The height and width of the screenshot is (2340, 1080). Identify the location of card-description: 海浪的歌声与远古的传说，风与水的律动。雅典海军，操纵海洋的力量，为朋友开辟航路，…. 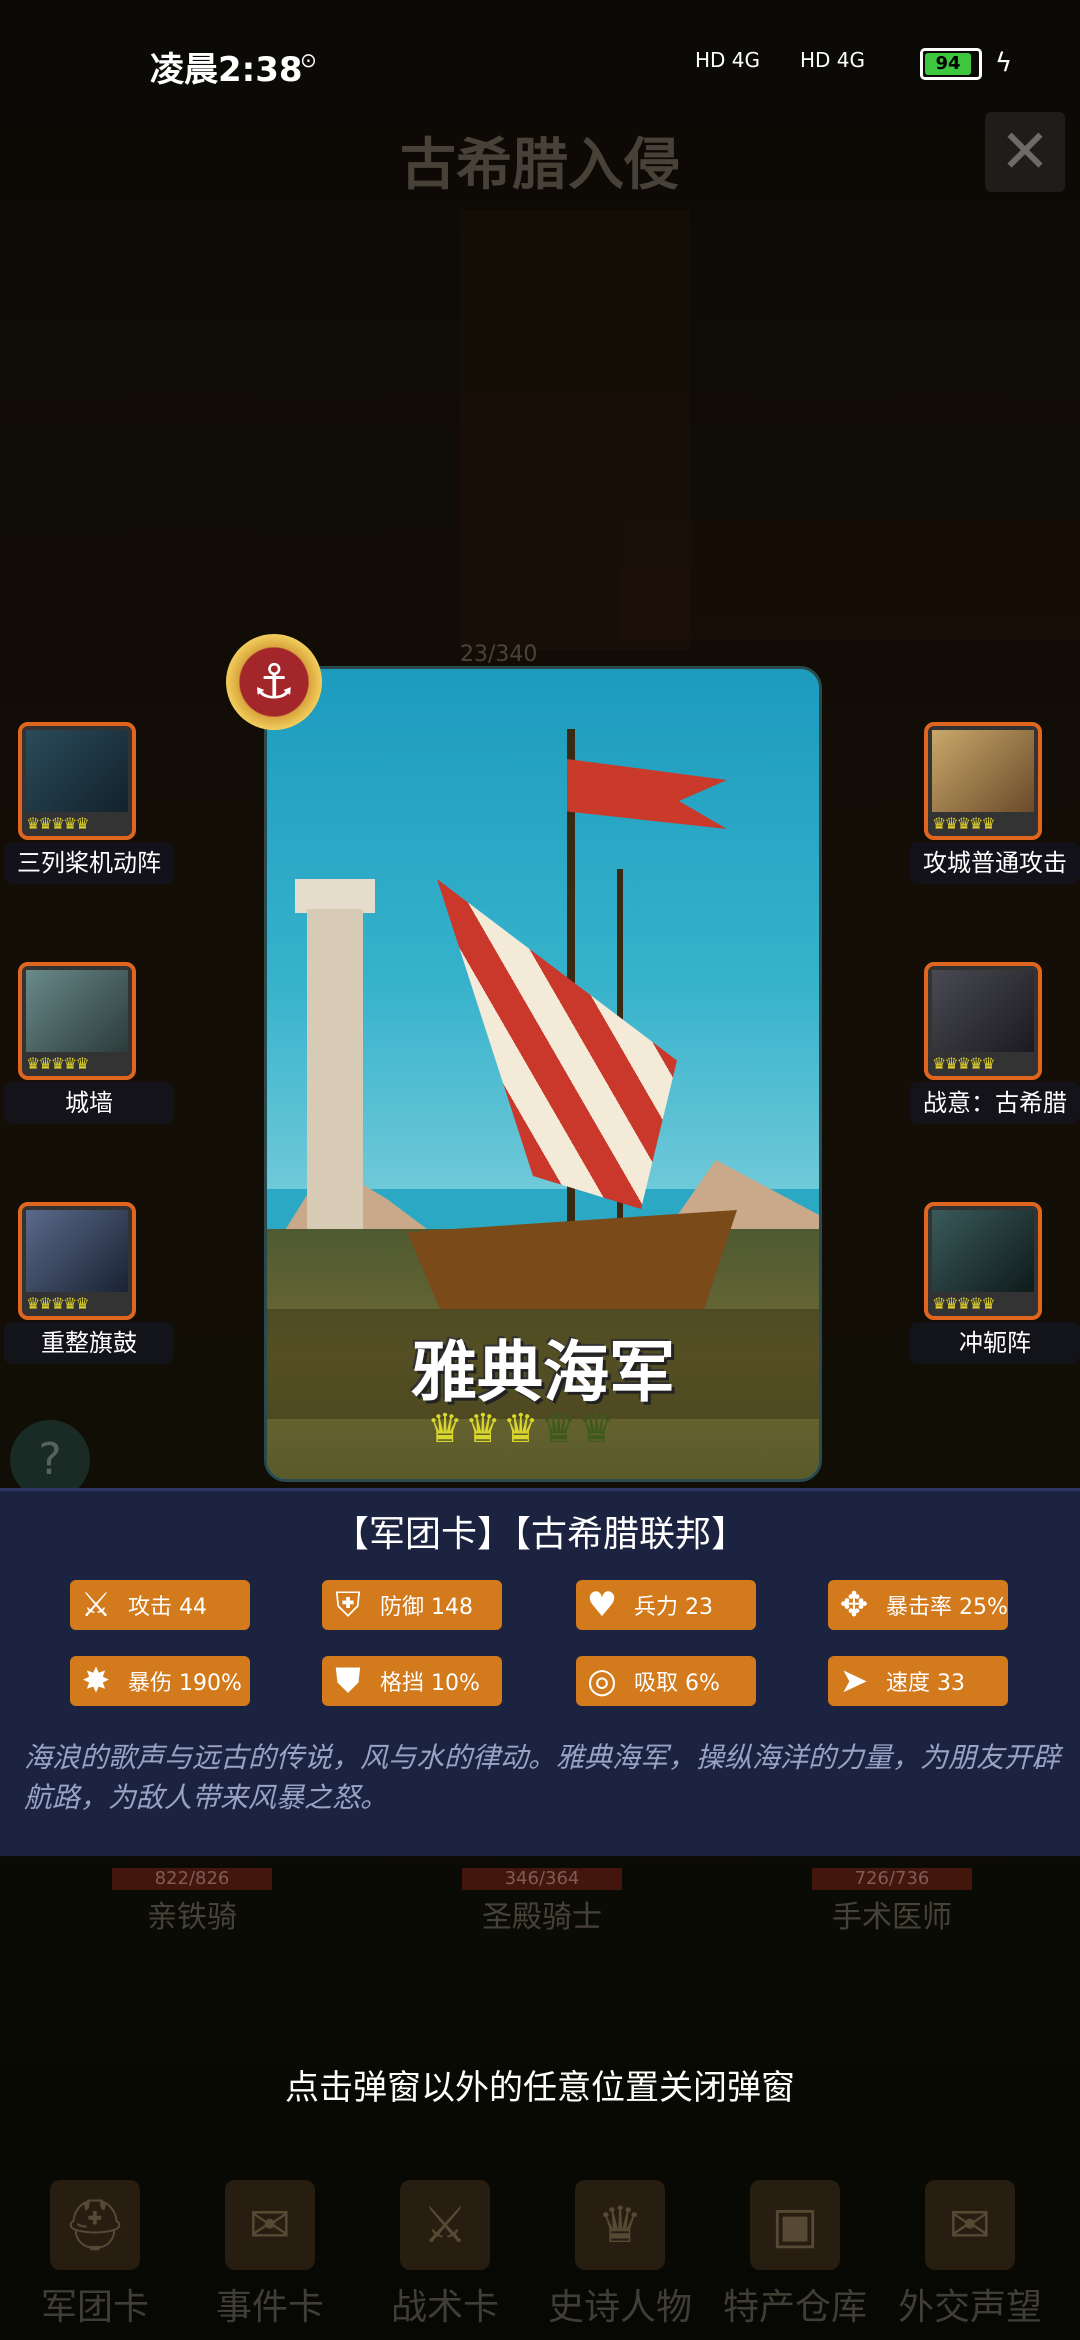
(542, 1777).